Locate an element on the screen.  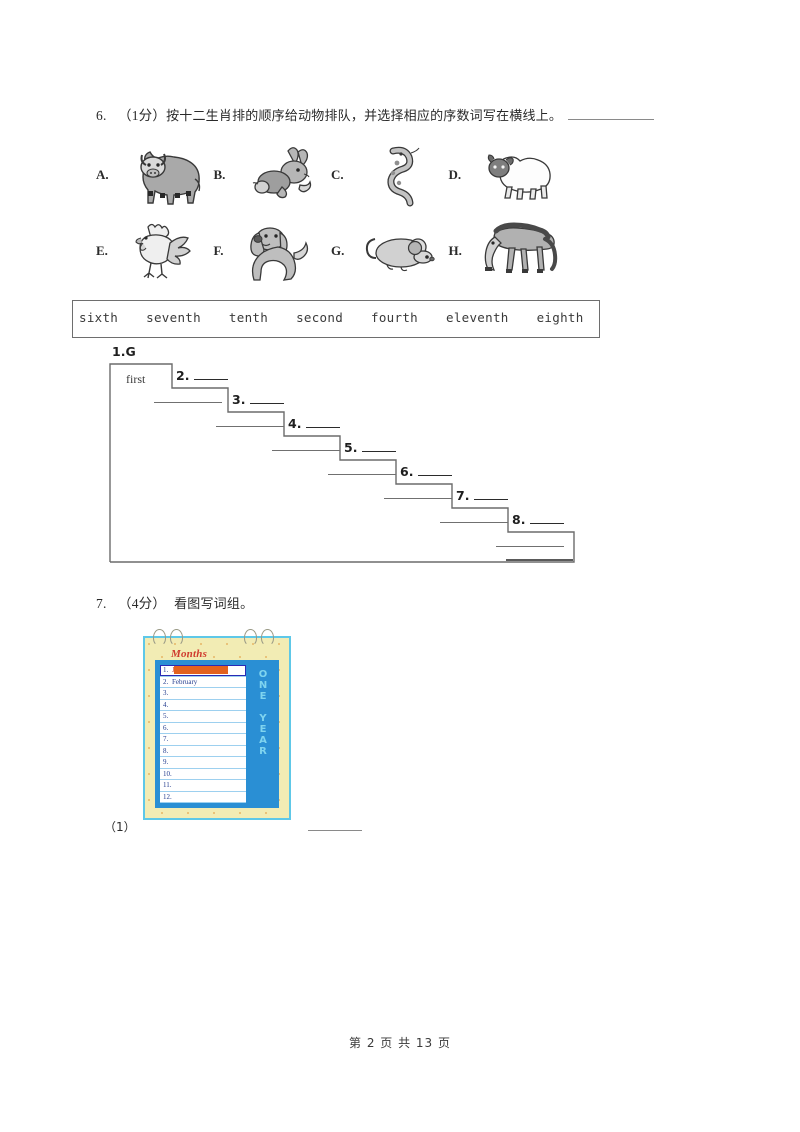
horse-icon is located at coordinates (517, 251).